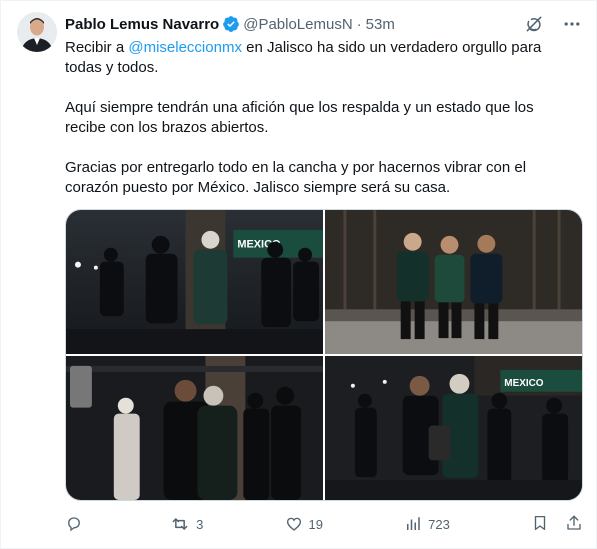 The width and height of the screenshot is (597, 549). What do you see at coordinates (315, 524) in the screenshot?
I see `like-count: 19` at bounding box center [315, 524].